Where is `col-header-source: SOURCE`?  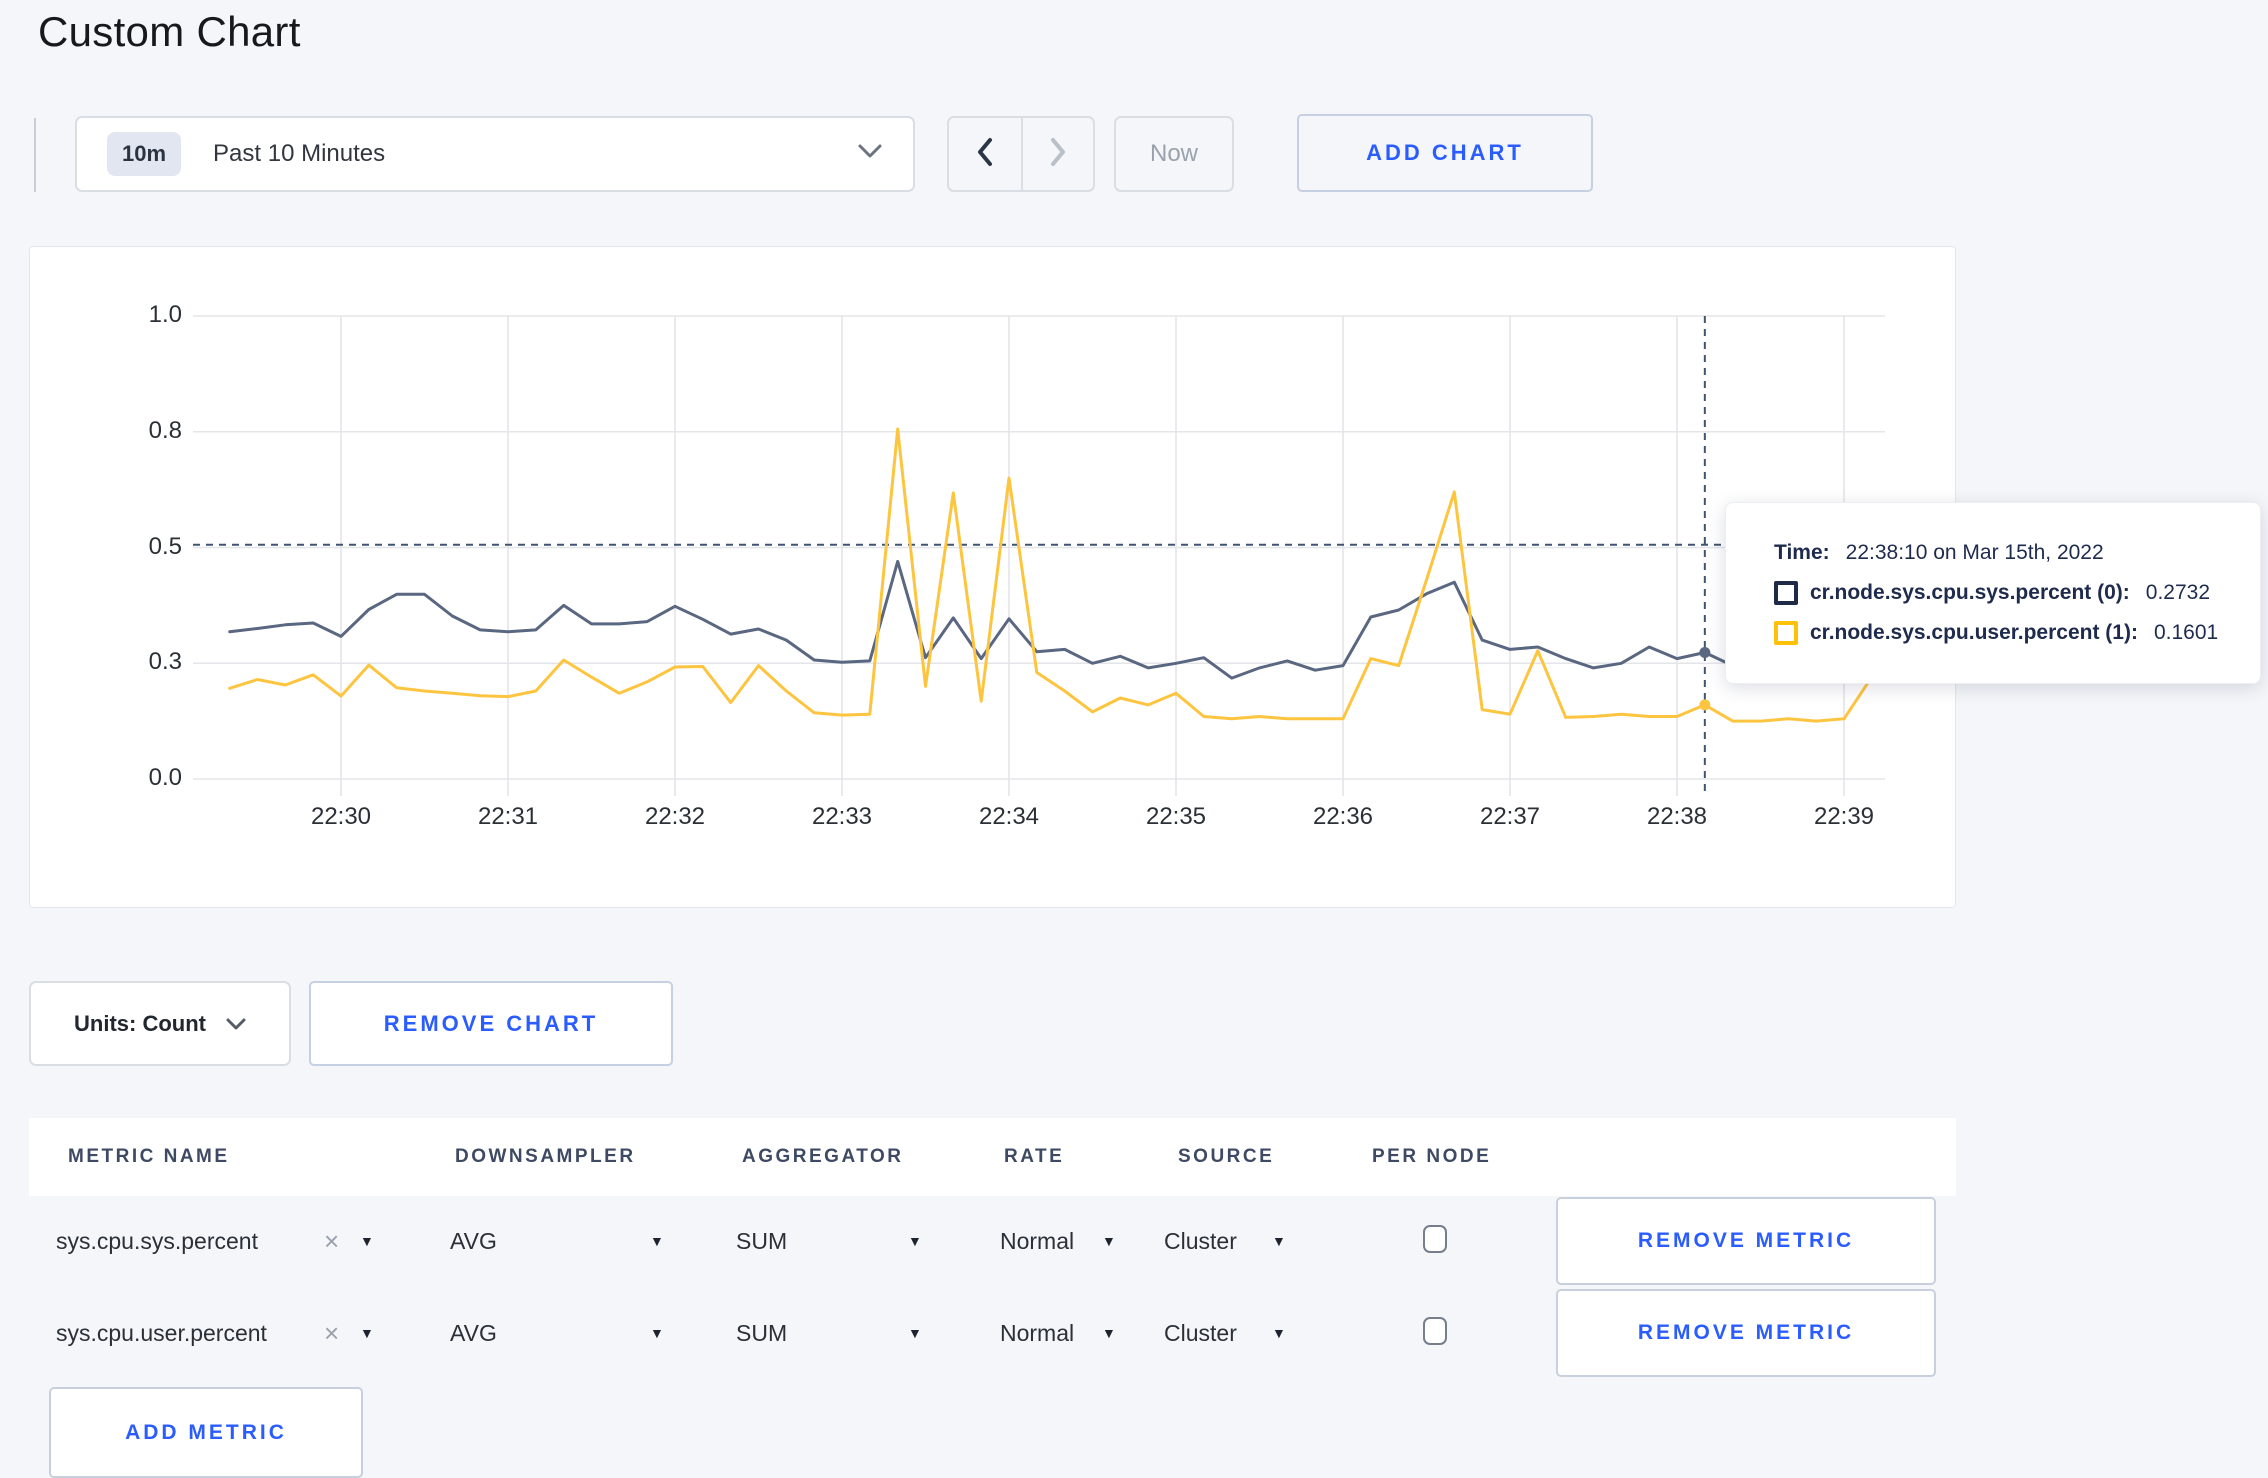 col-header-source: SOURCE is located at coordinates (1226, 1156).